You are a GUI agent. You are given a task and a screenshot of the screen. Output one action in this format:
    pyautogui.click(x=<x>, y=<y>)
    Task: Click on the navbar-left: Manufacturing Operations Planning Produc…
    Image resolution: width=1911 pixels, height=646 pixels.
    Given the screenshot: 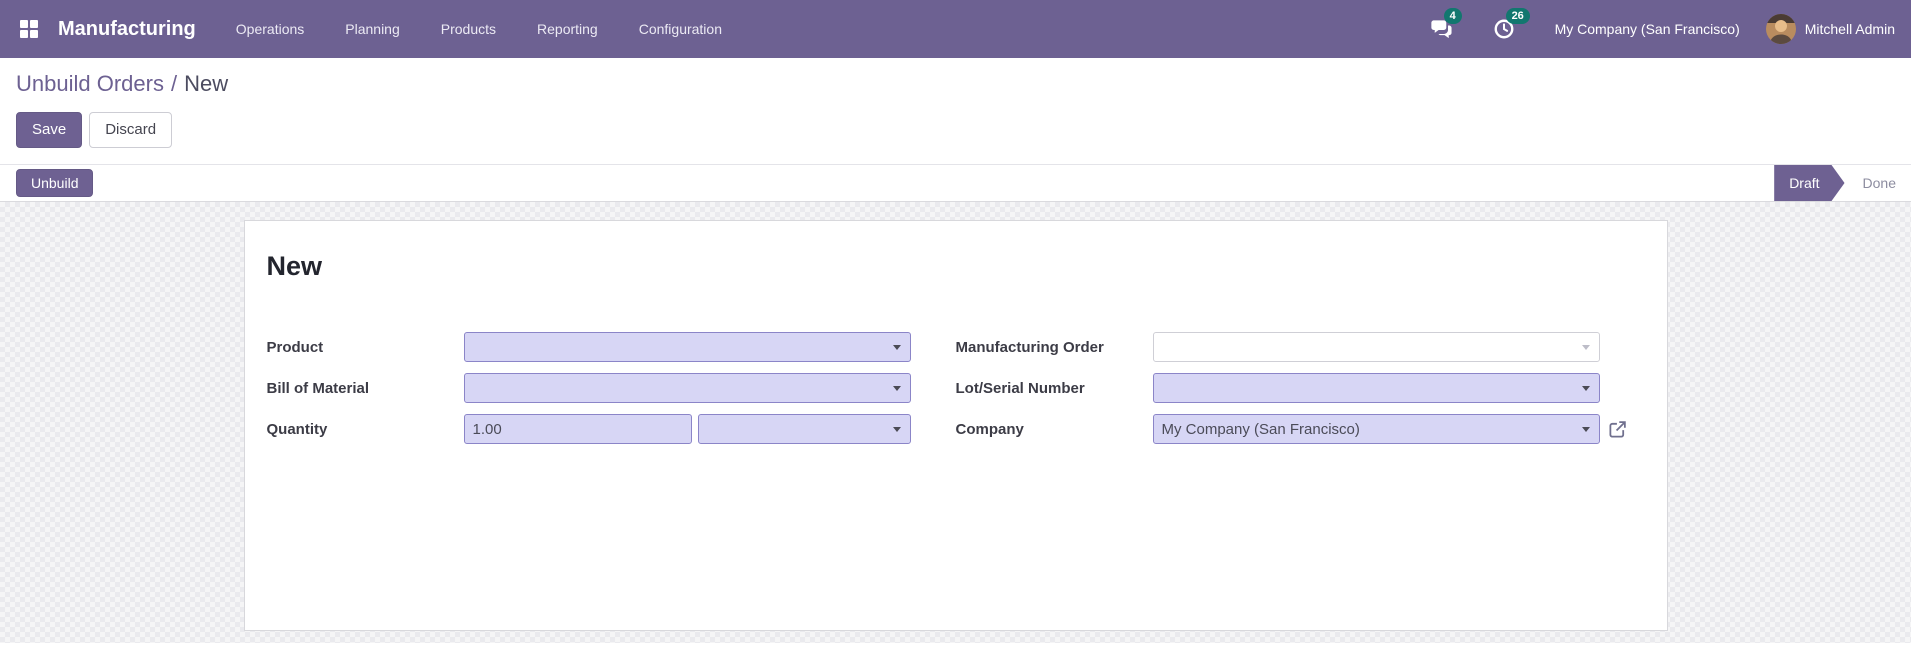 What is the action you would take?
    pyautogui.click(x=369, y=29)
    